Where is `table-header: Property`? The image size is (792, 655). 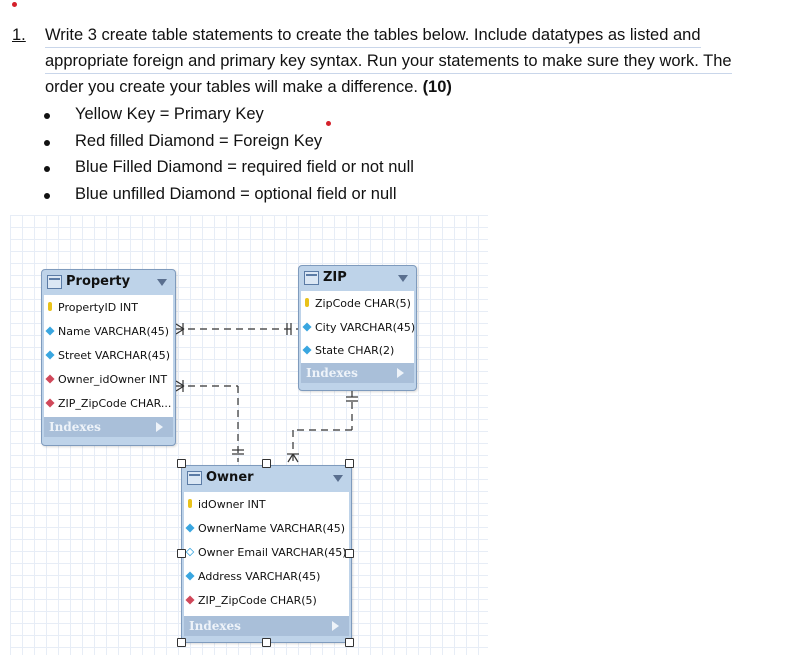 table-header: Property is located at coordinates (108, 282).